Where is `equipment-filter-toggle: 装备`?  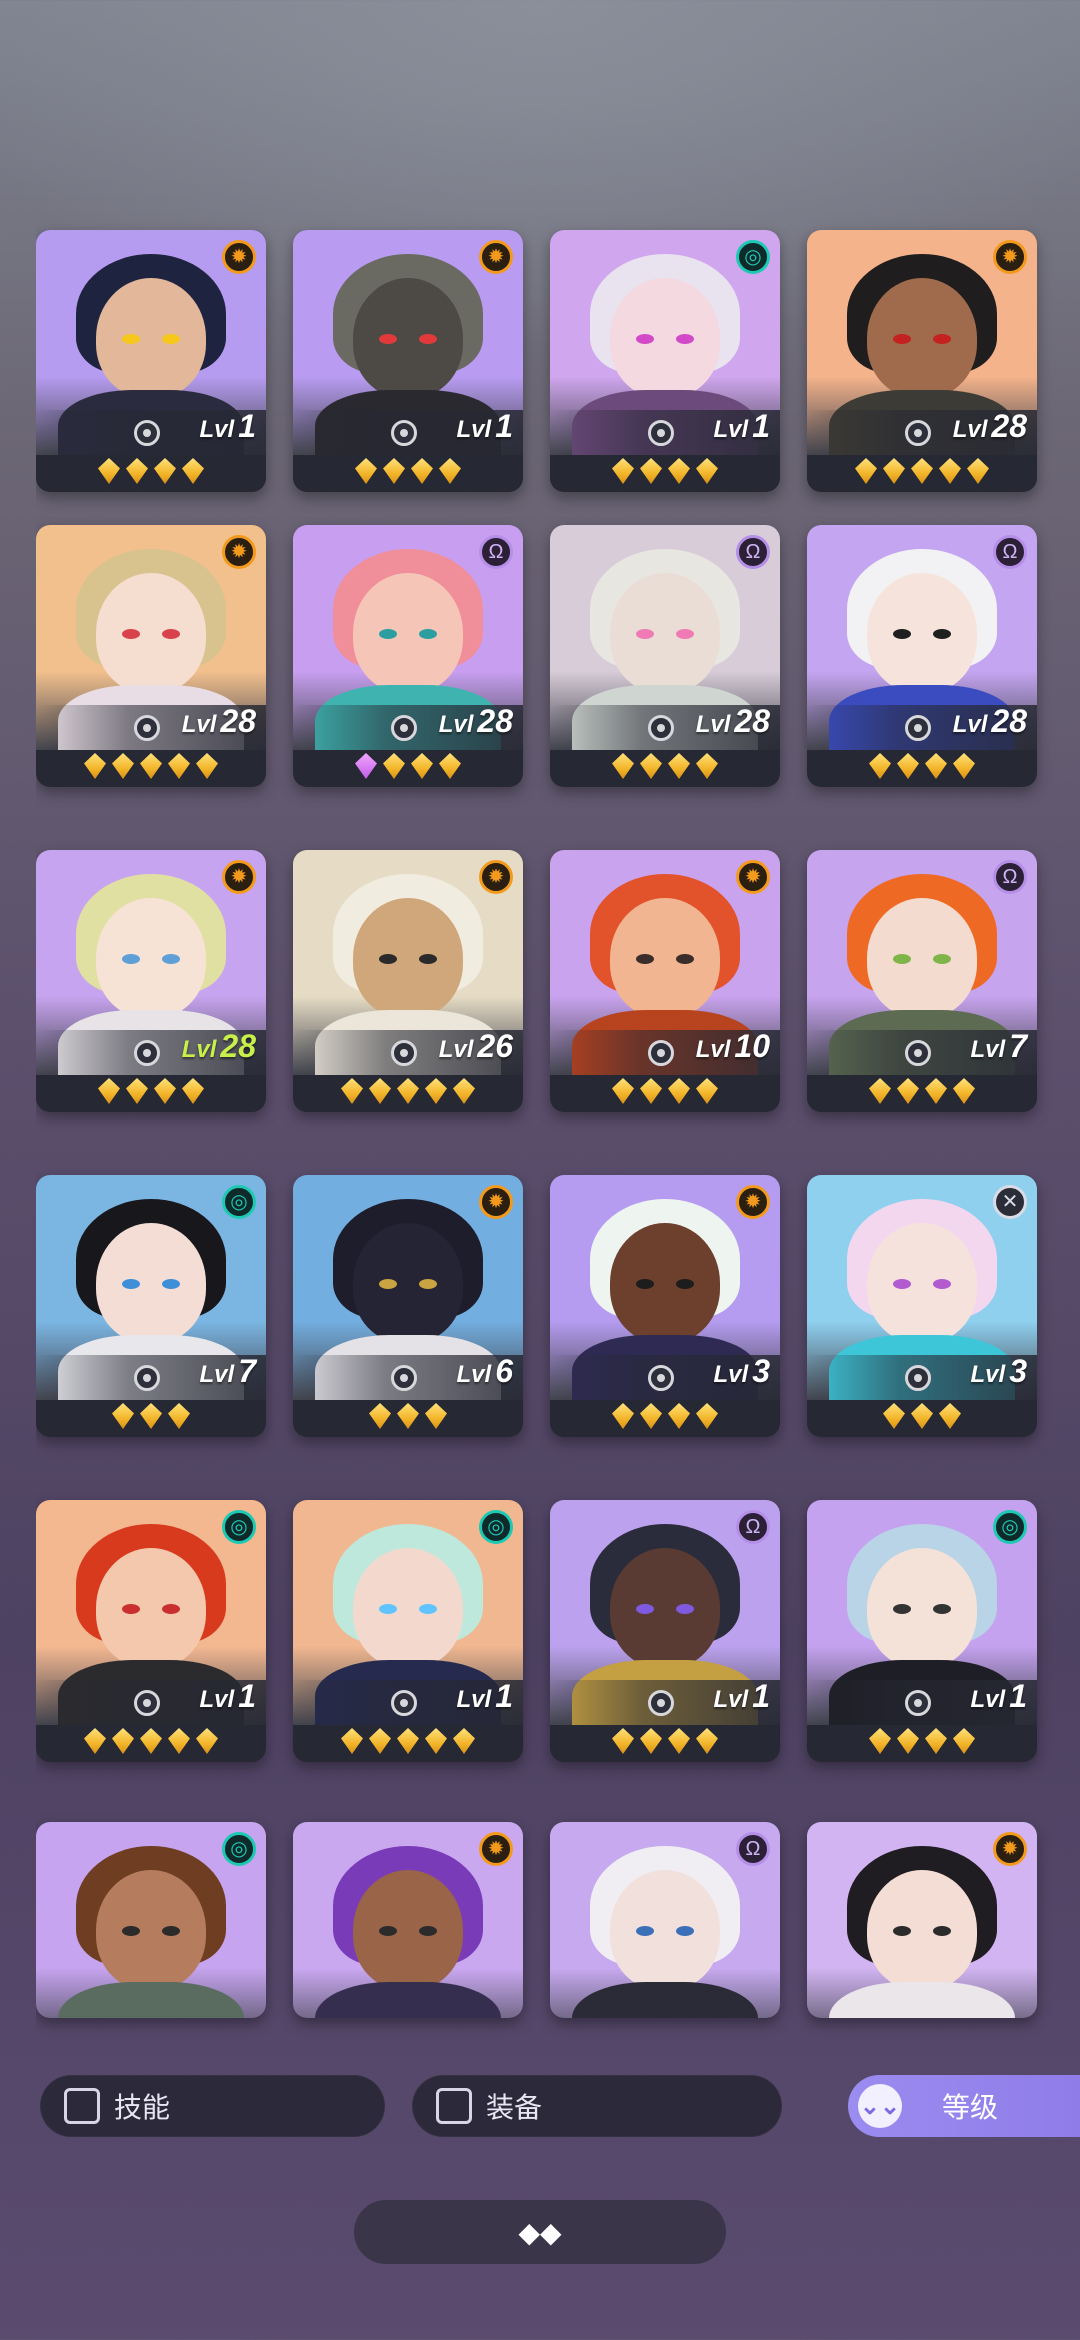
equipment-filter-toggle: 装备 is located at coordinates (597, 2106).